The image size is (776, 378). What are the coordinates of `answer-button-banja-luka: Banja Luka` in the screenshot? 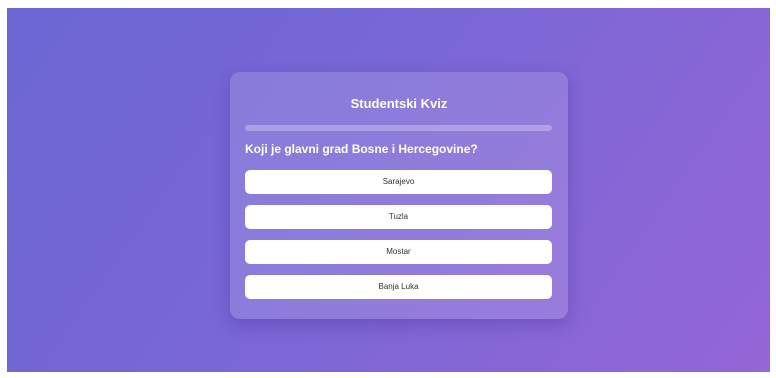 It's located at (398, 287).